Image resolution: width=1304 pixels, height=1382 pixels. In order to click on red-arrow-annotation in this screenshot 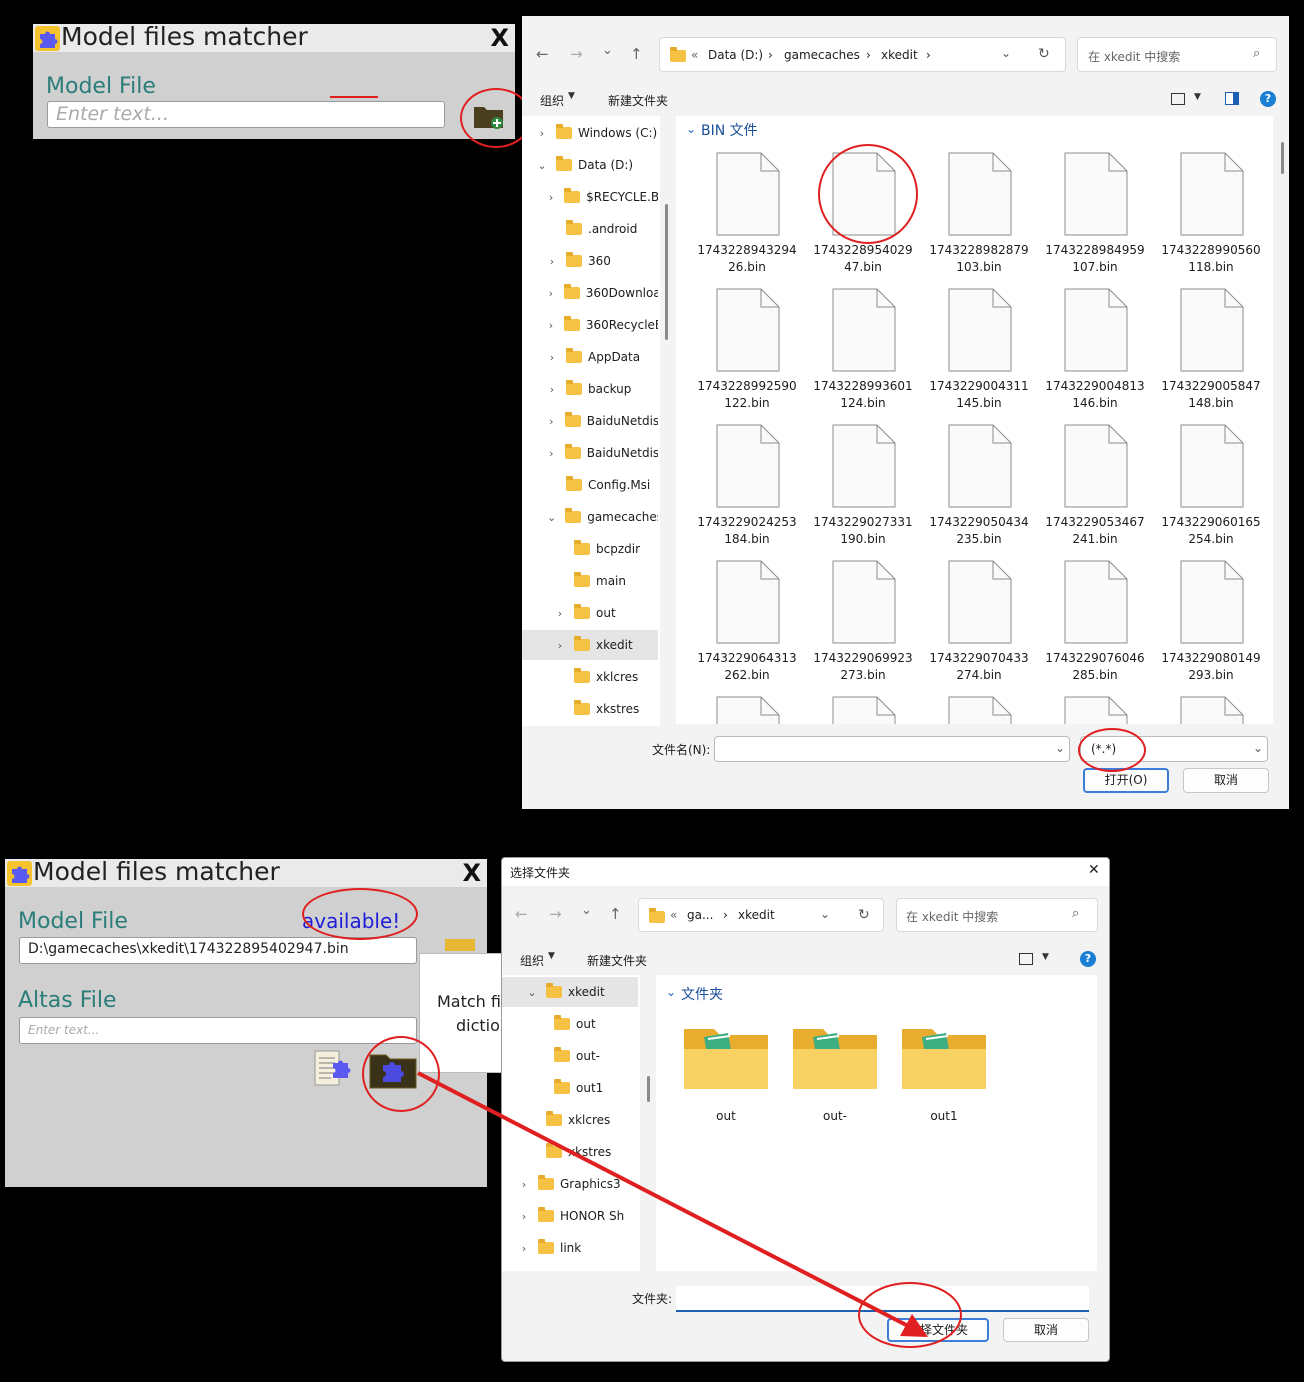, I will do `click(672, 1204)`.